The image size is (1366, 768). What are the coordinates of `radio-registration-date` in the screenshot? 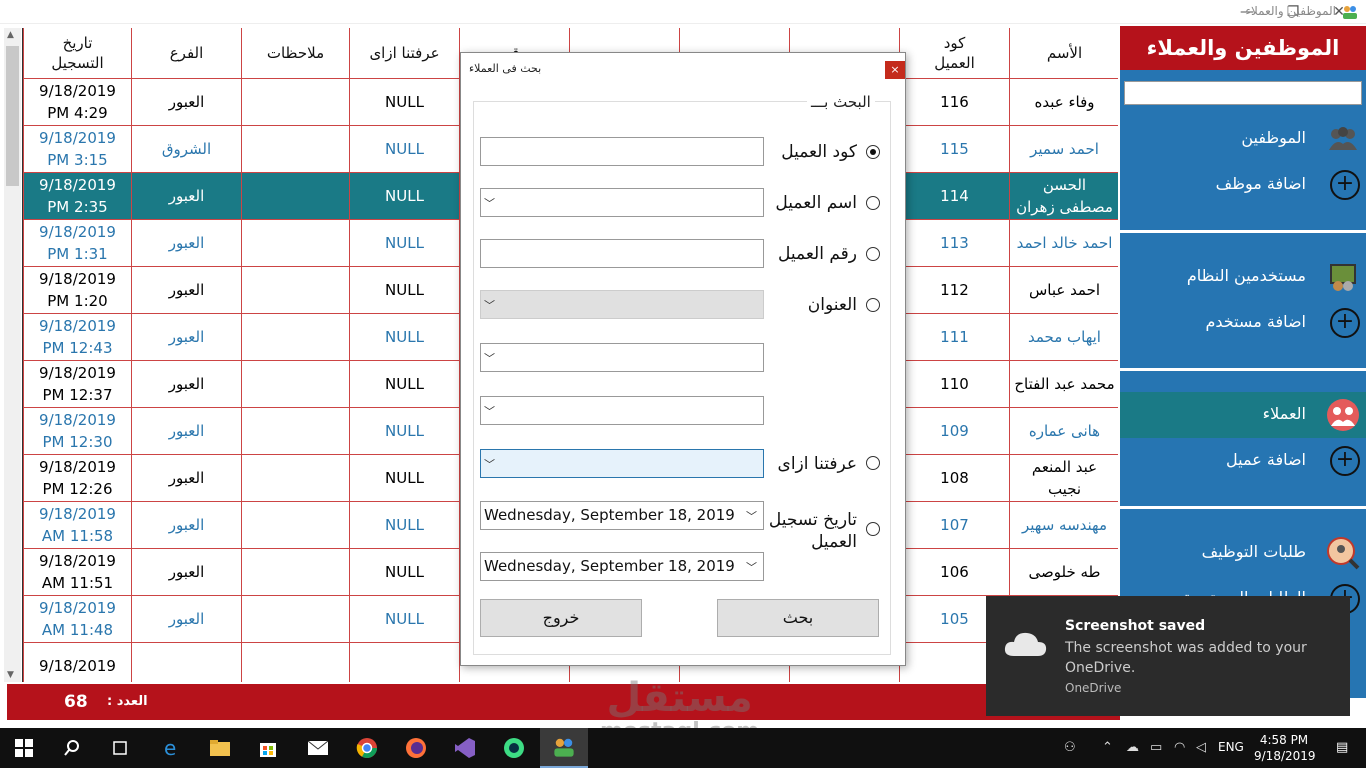 It's located at (873, 529).